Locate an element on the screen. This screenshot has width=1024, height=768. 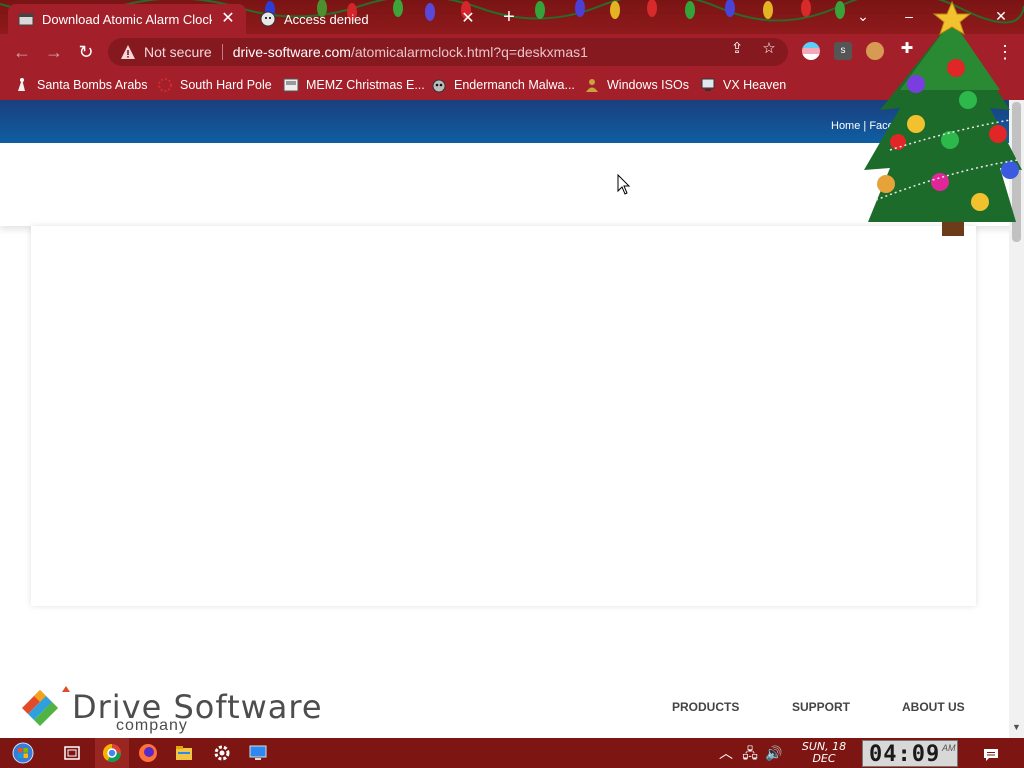
chrome-icon is located at coordinates (112, 753).